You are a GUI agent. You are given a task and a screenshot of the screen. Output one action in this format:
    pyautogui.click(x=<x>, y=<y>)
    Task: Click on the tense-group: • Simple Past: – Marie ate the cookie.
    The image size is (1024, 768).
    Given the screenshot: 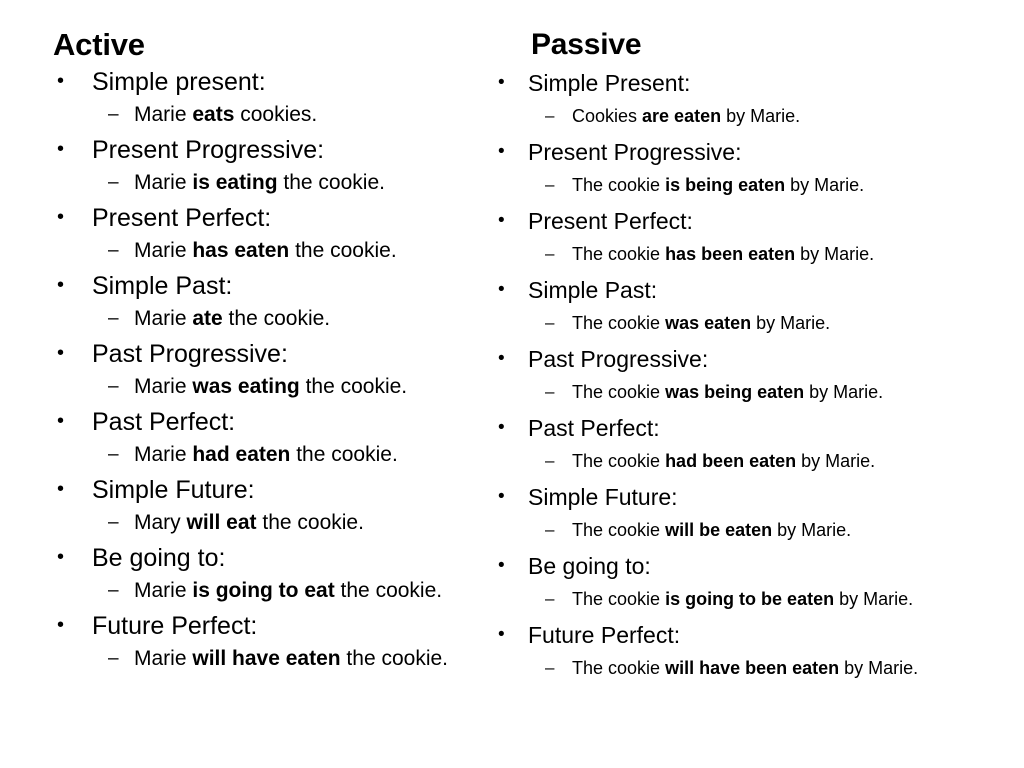 What is the action you would take?
    pyautogui.click(x=263, y=301)
    